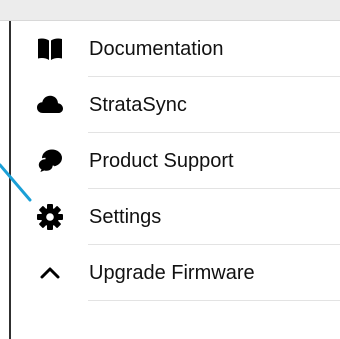 The width and height of the screenshot is (340, 339). Describe the element at coordinates (172, 273) in the screenshot. I see `menu-item-label: Upgrade Firmware` at that location.